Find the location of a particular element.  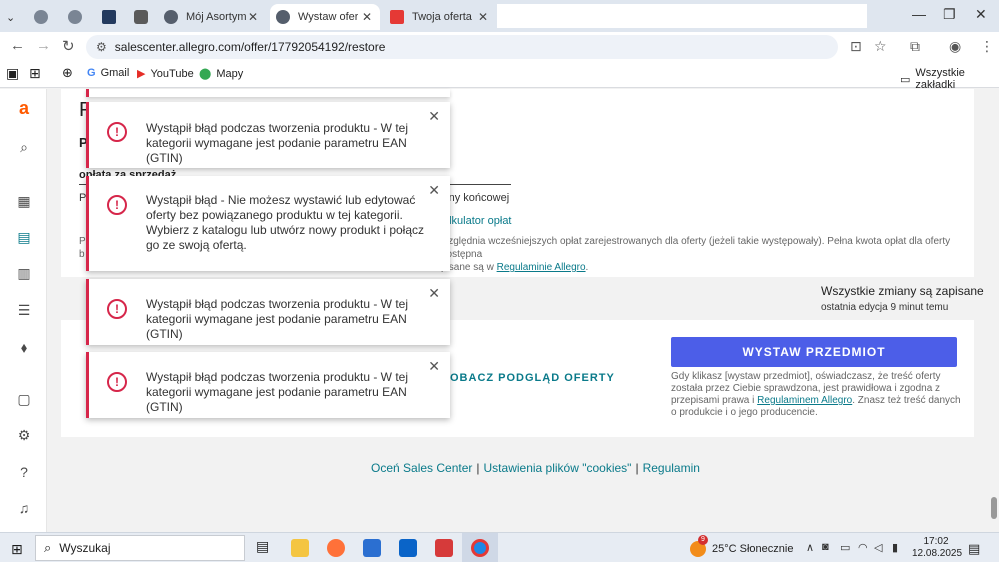

windows-start-icon: ⊞ is located at coordinates (17, 549).